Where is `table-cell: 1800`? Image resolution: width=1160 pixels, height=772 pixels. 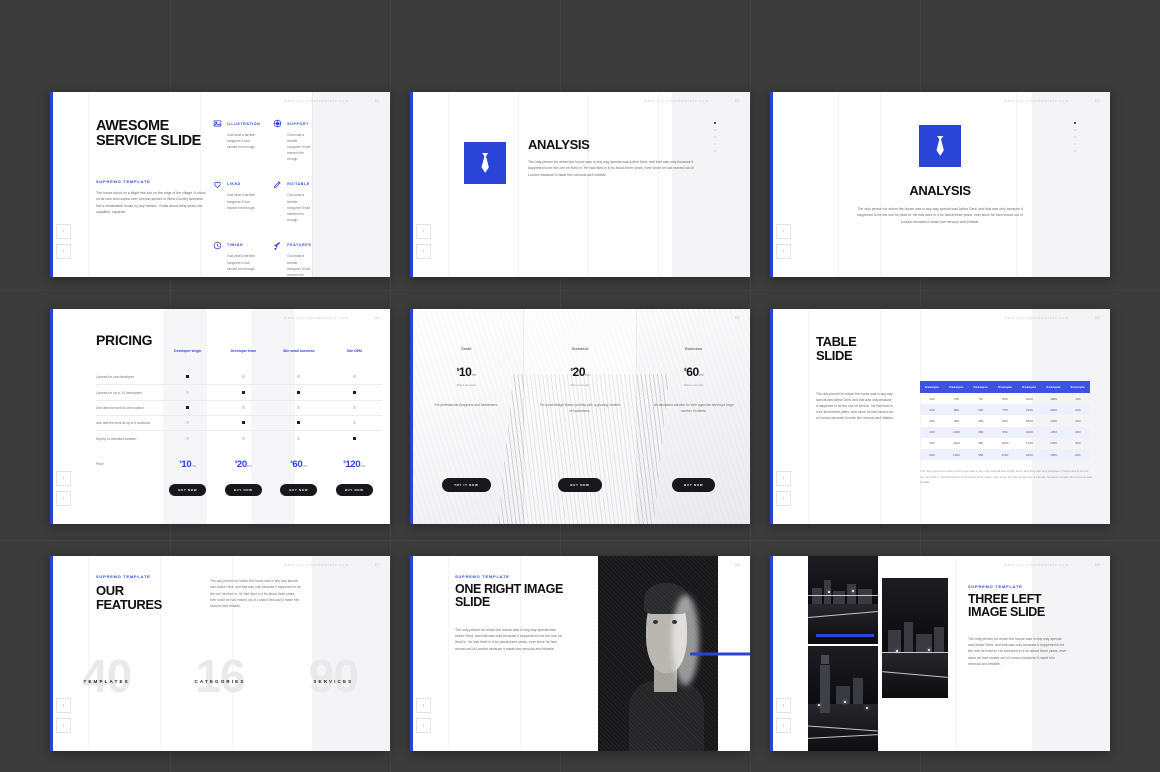
table-cell: 1800 is located at coordinates (1029, 454).